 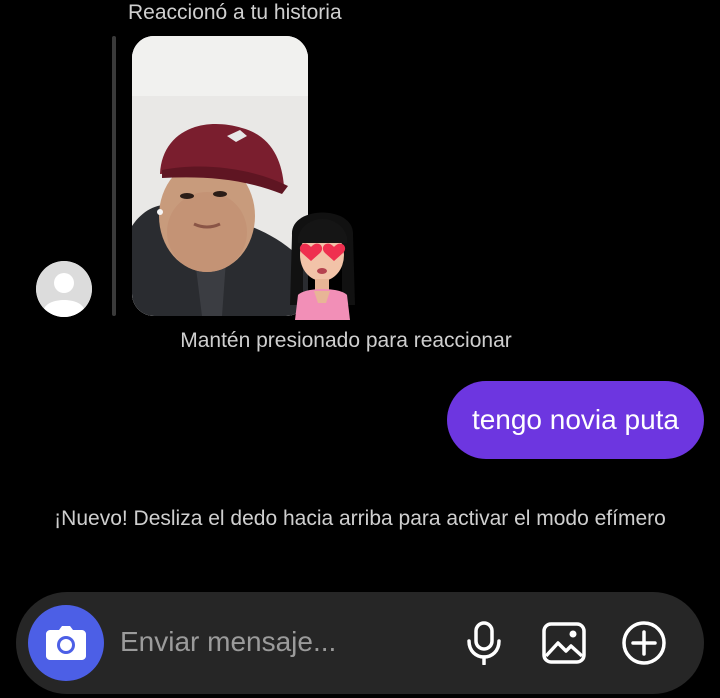 I want to click on camera-button, so click(x=66, y=643).